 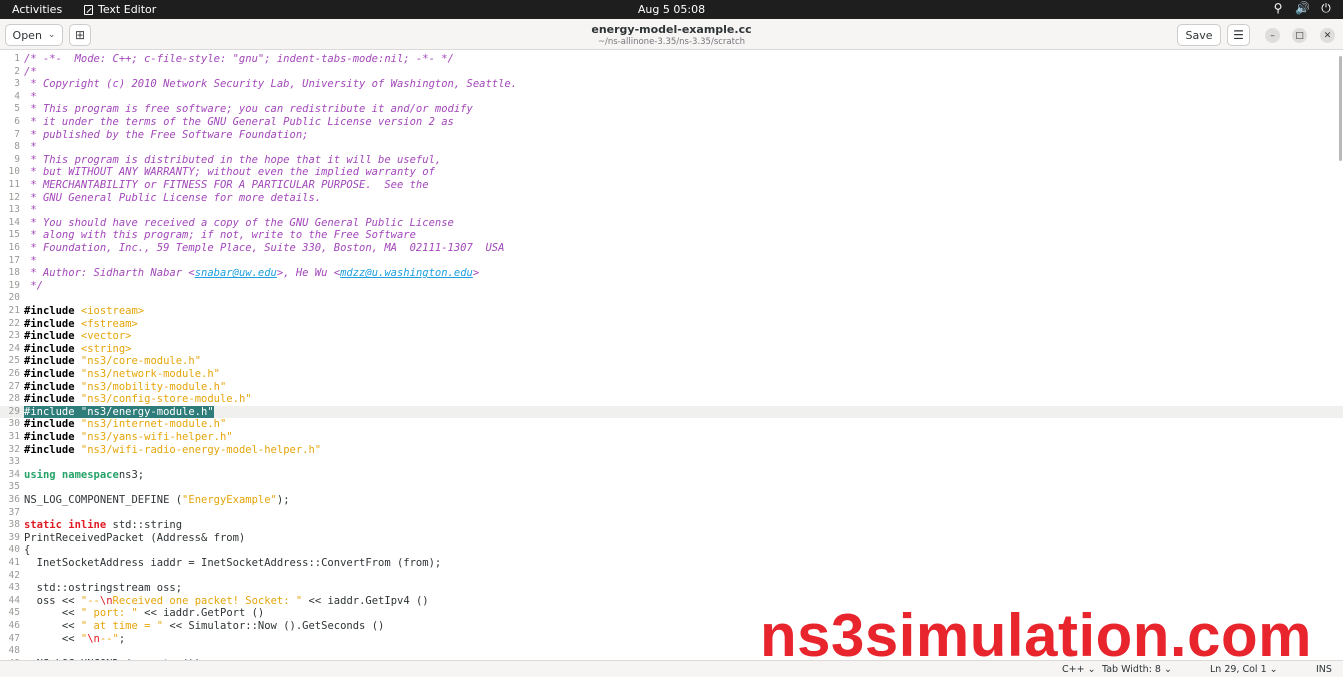 I want to click on code-text: */, so click(x=33, y=285).